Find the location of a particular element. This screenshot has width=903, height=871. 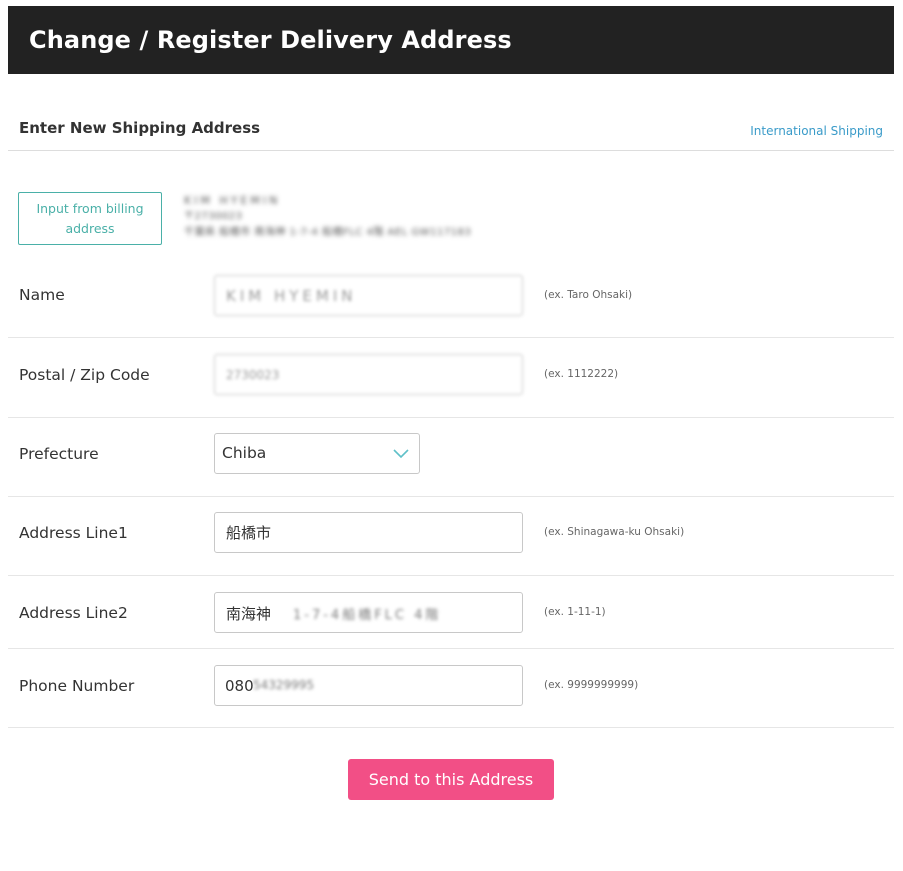

address-line2-hint: (ex. 1-11-1) is located at coordinates (575, 612).